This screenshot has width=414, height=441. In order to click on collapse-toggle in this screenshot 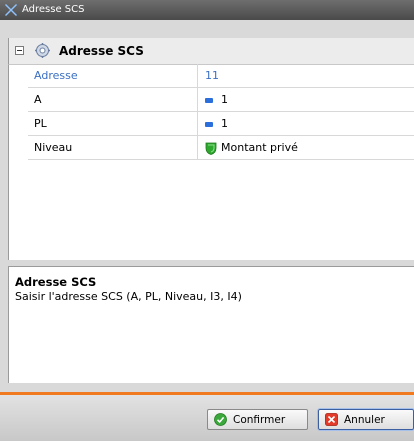, I will do `click(19, 50)`.